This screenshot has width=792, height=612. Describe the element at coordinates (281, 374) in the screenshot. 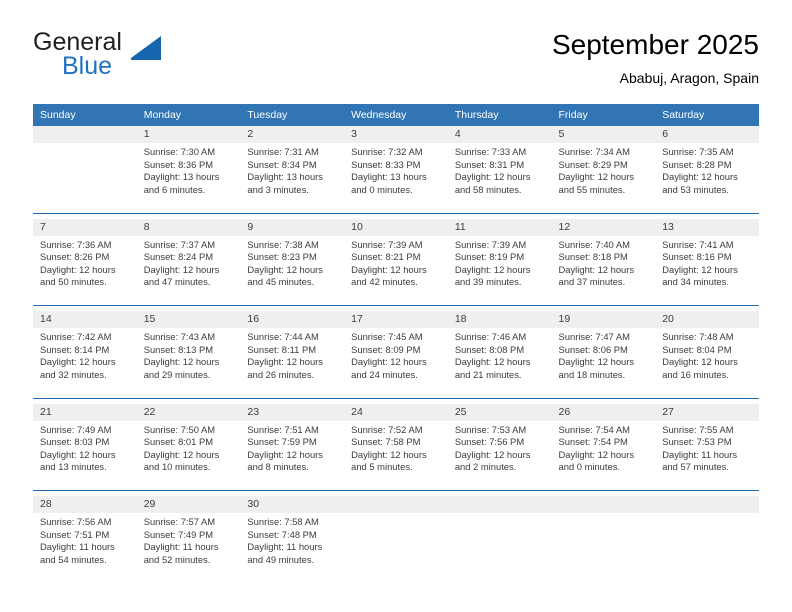

I see `daylight-text-line2: and 26 minutes.` at that location.